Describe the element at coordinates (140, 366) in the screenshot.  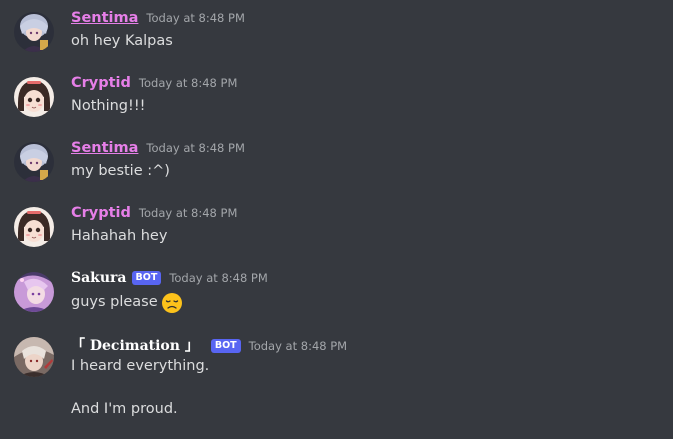
I see `message-text: I heard everything.` at that location.